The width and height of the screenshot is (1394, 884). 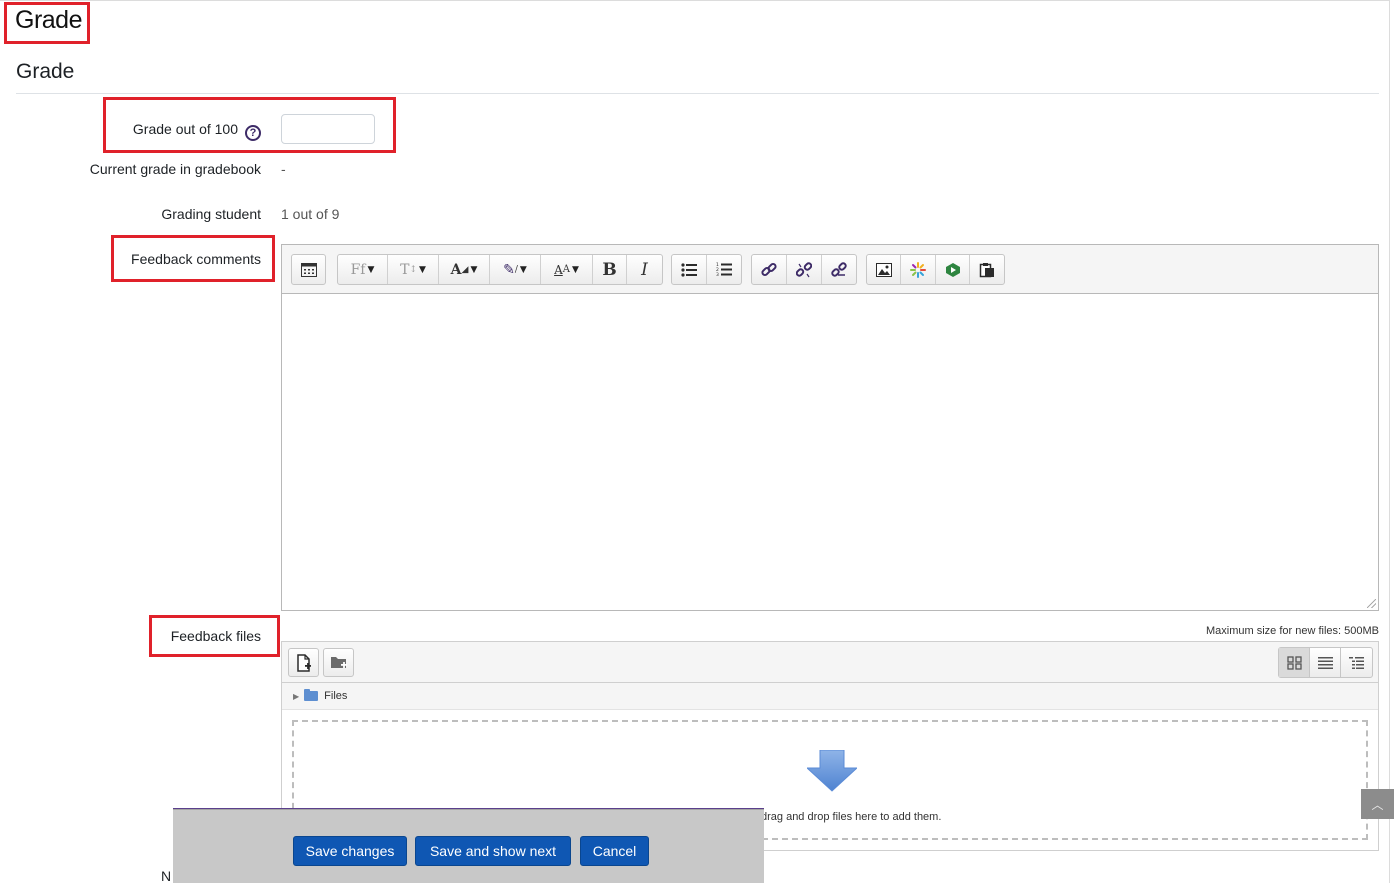 What do you see at coordinates (311, 695) in the screenshot?
I see `folder-icon` at bounding box center [311, 695].